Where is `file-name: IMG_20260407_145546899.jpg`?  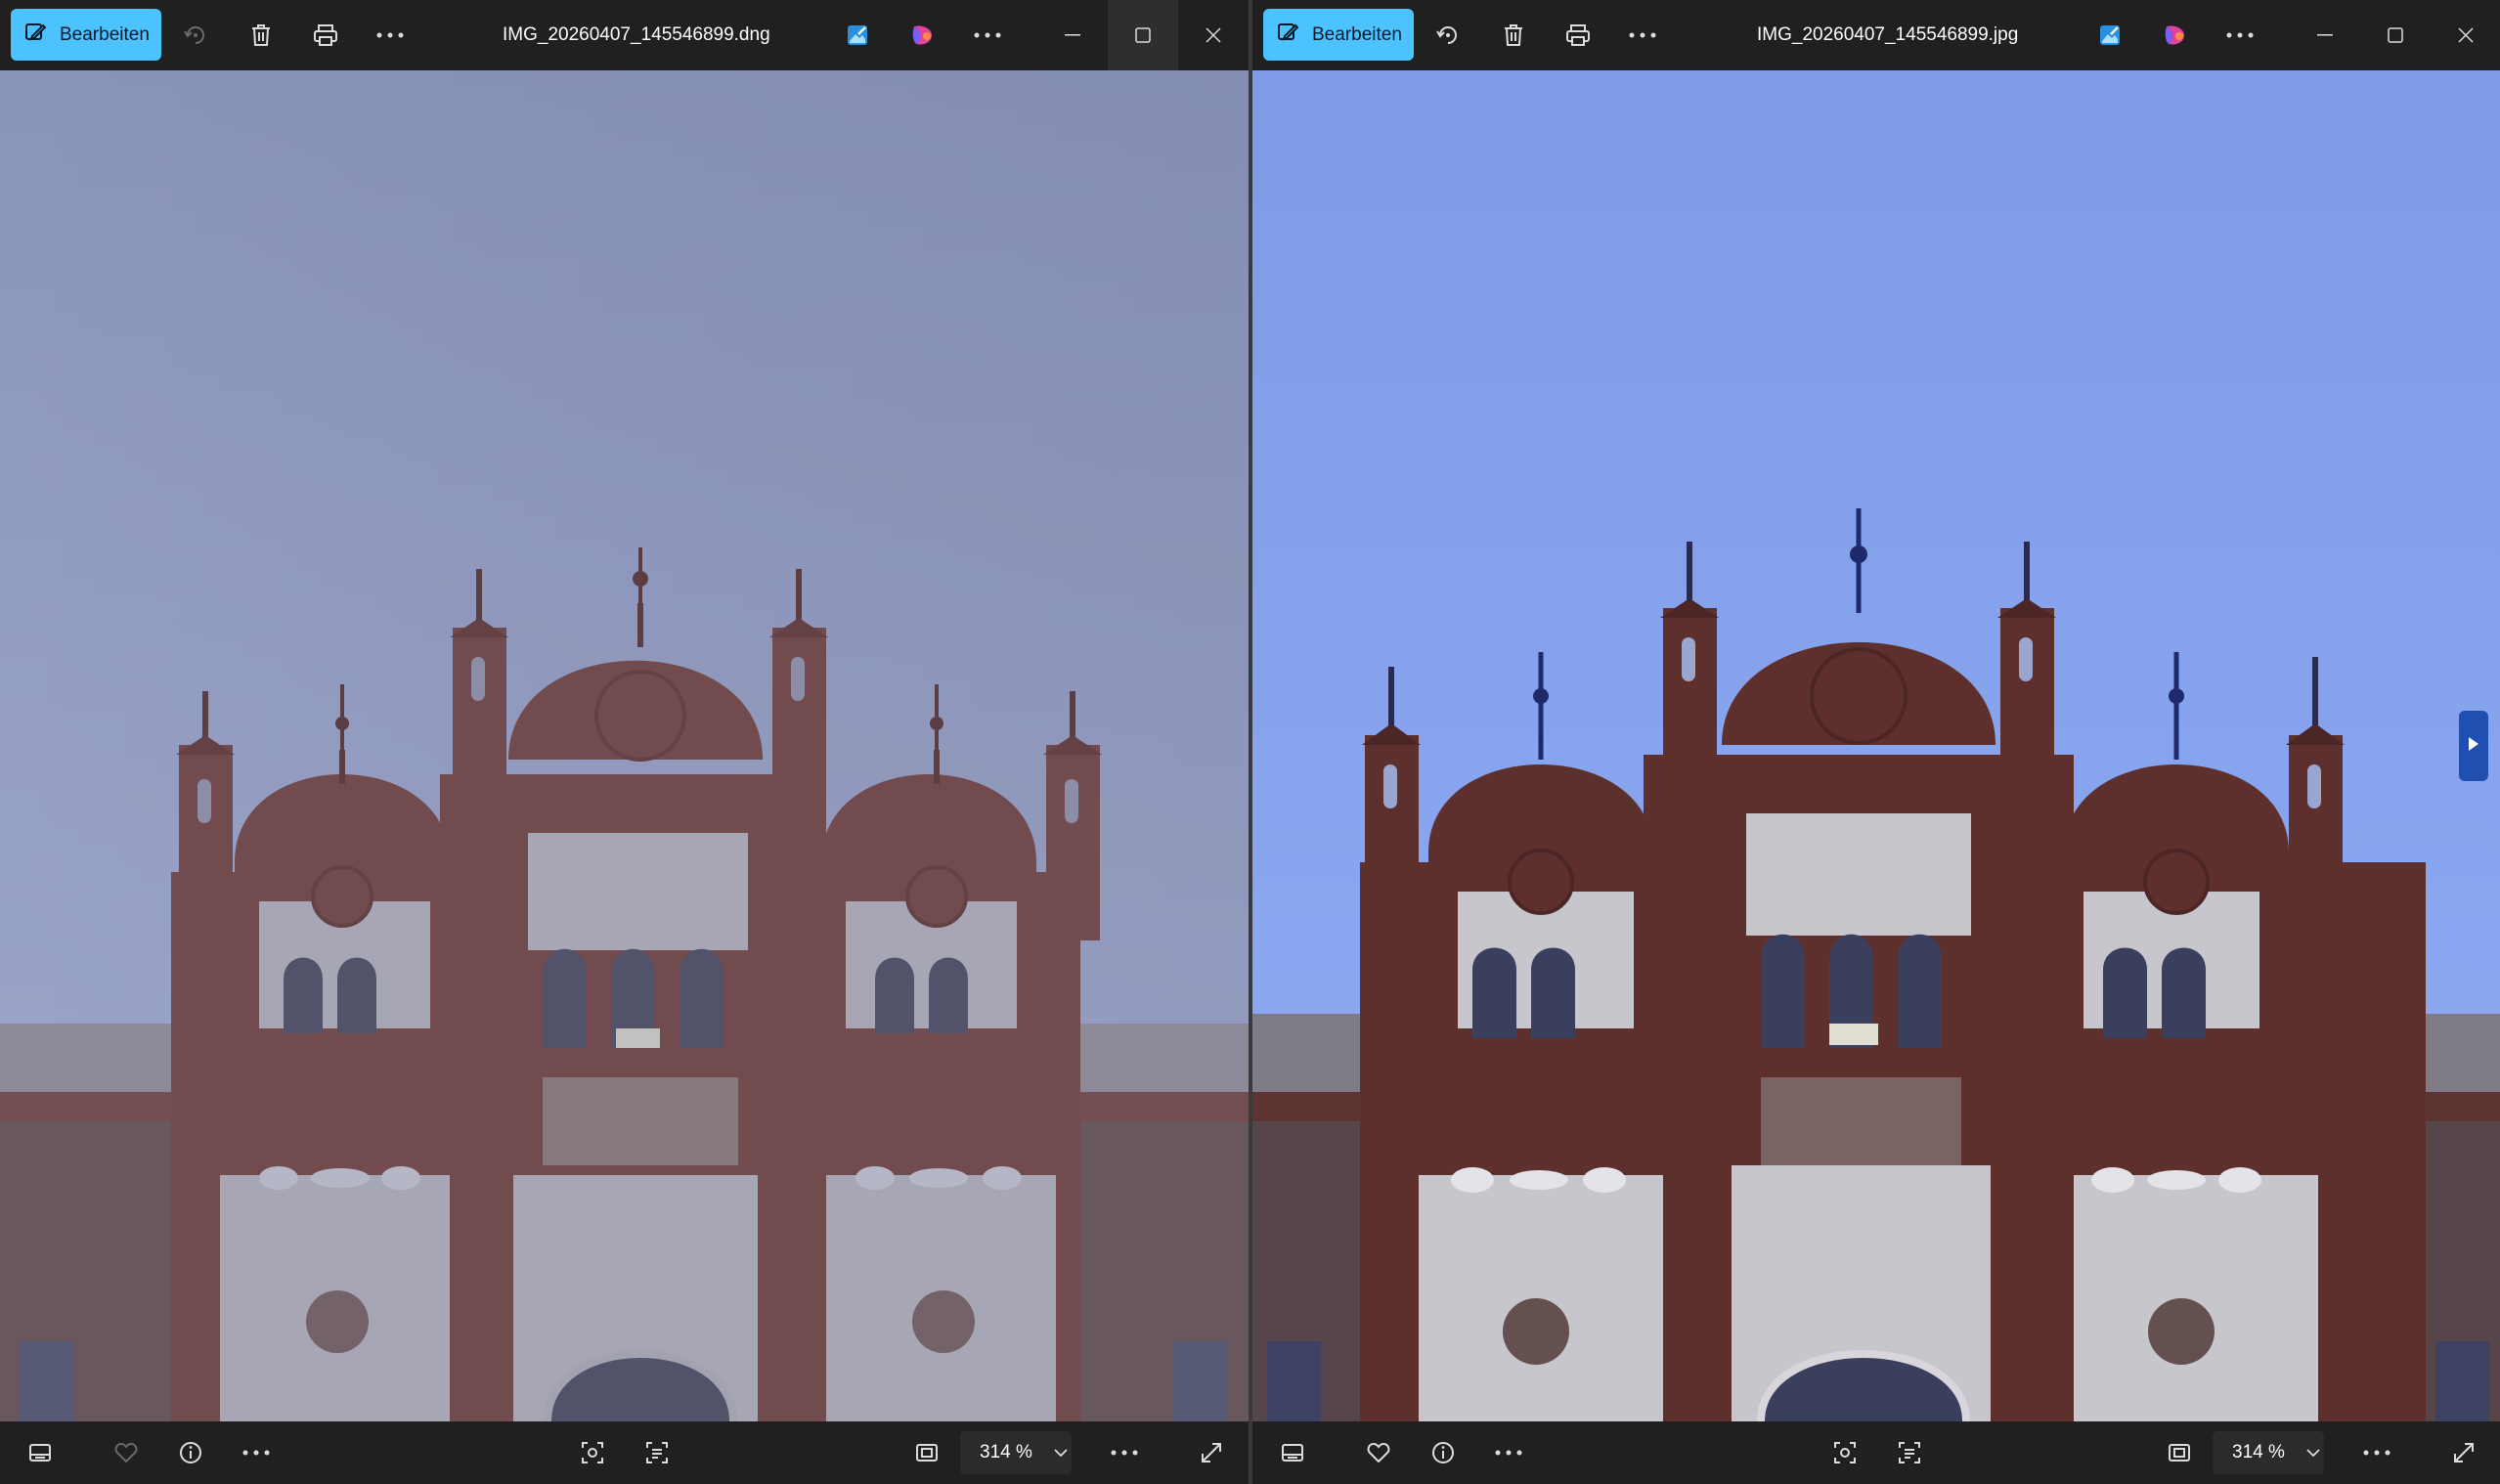
file-name: IMG_20260407_145546899.jpg is located at coordinates (1888, 34).